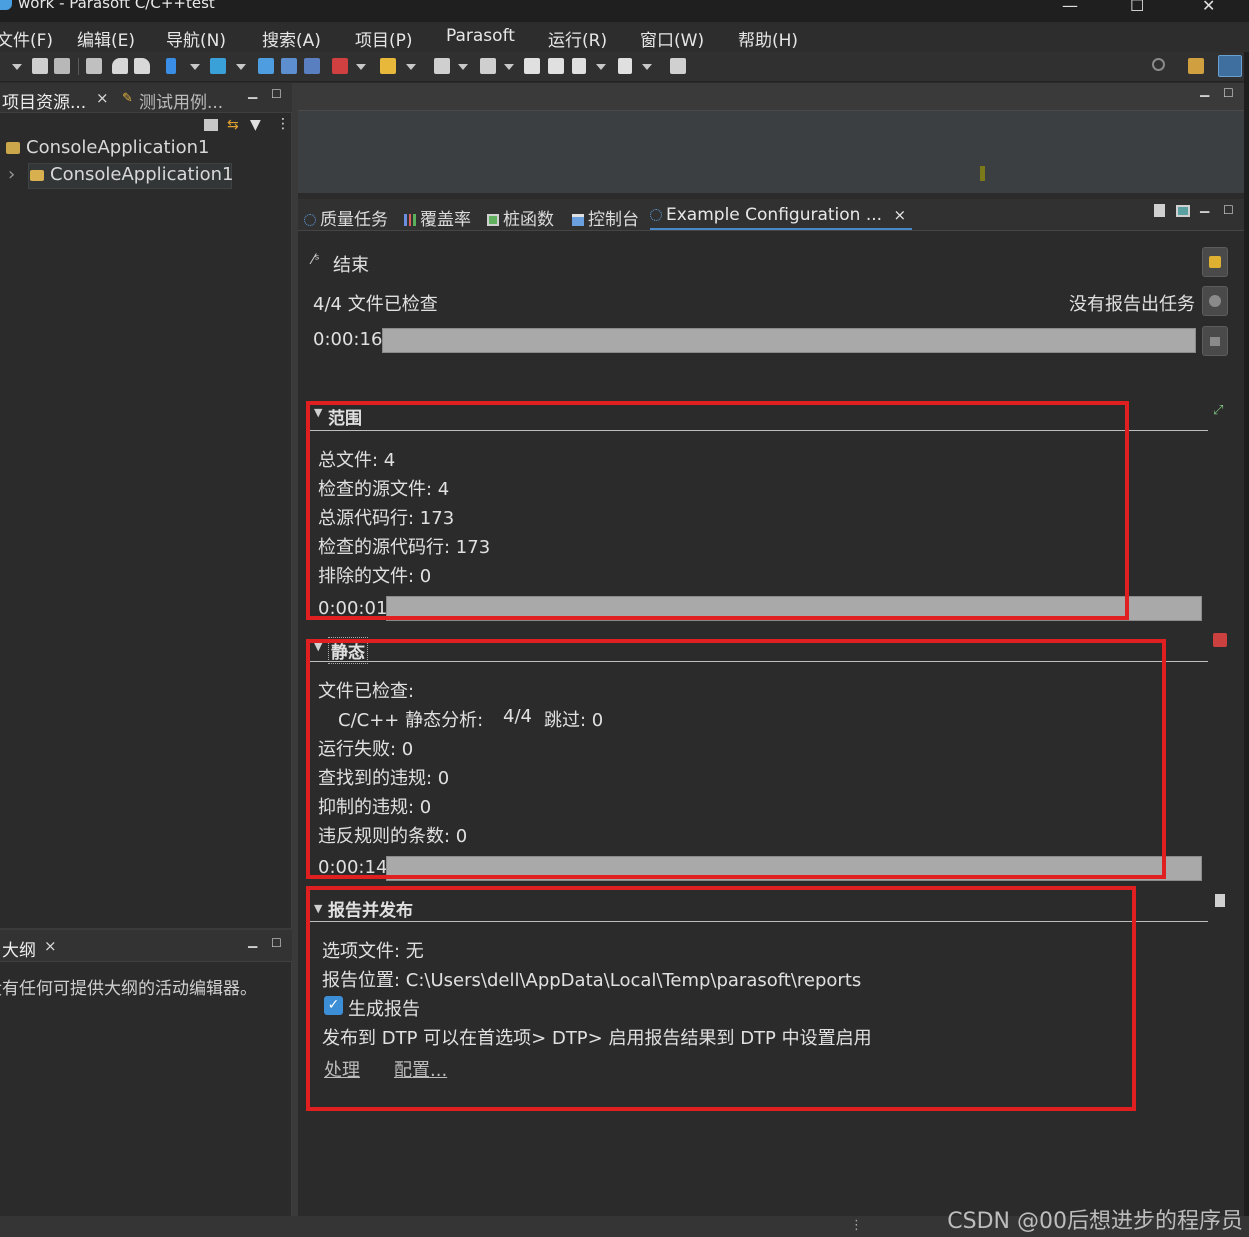 The height and width of the screenshot is (1237, 1249). I want to click on menu-parasoft: Parasoft, so click(480, 36).